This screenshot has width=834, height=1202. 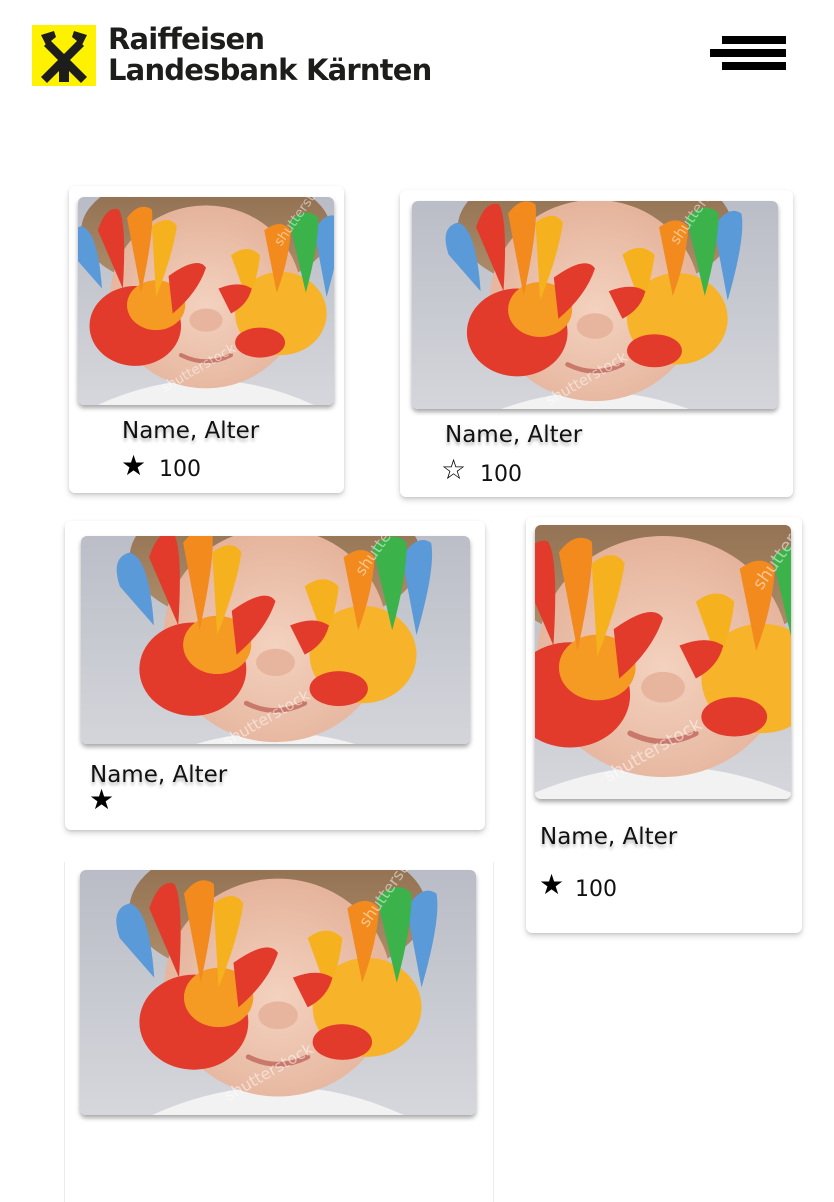 I want to click on logo-wordmark: Raiffeisen Landesbank Kärnten, so click(x=270, y=55).